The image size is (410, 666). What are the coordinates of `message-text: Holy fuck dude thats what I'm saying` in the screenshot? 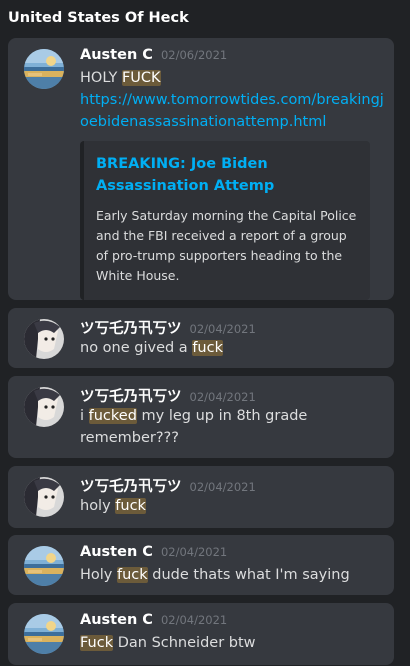 It's located at (215, 575).